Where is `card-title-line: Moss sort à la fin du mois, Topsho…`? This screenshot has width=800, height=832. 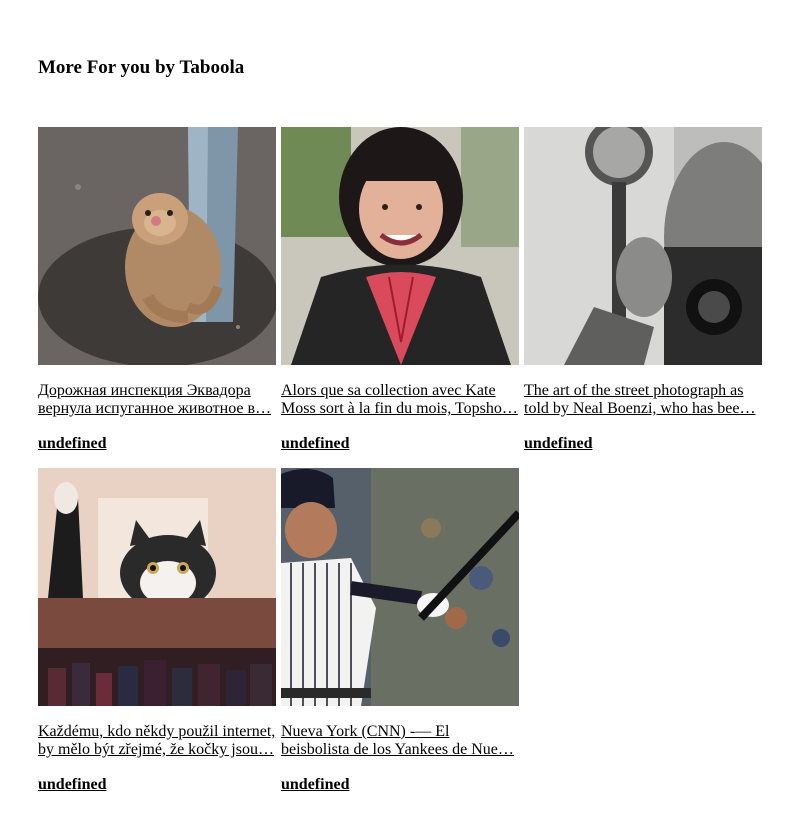 card-title-line: Moss sort à la fin du mois, Topsho… is located at coordinates (399, 408).